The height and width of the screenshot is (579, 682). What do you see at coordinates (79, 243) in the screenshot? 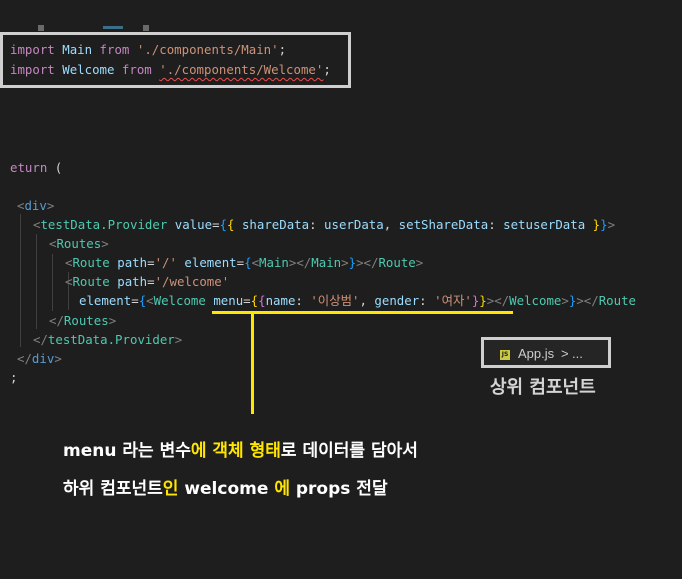
I see `routes-open-line: <Routes>` at bounding box center [79, 243].